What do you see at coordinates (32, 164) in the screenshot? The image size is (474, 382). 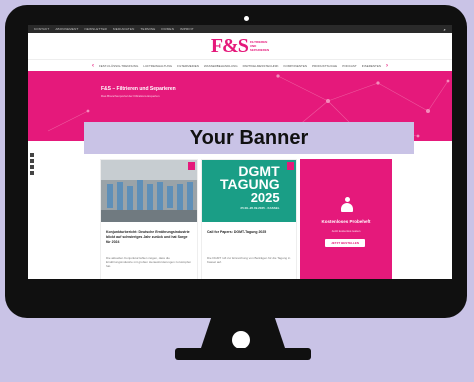 I see `social-share-bar` at bounding box center [32, 164].